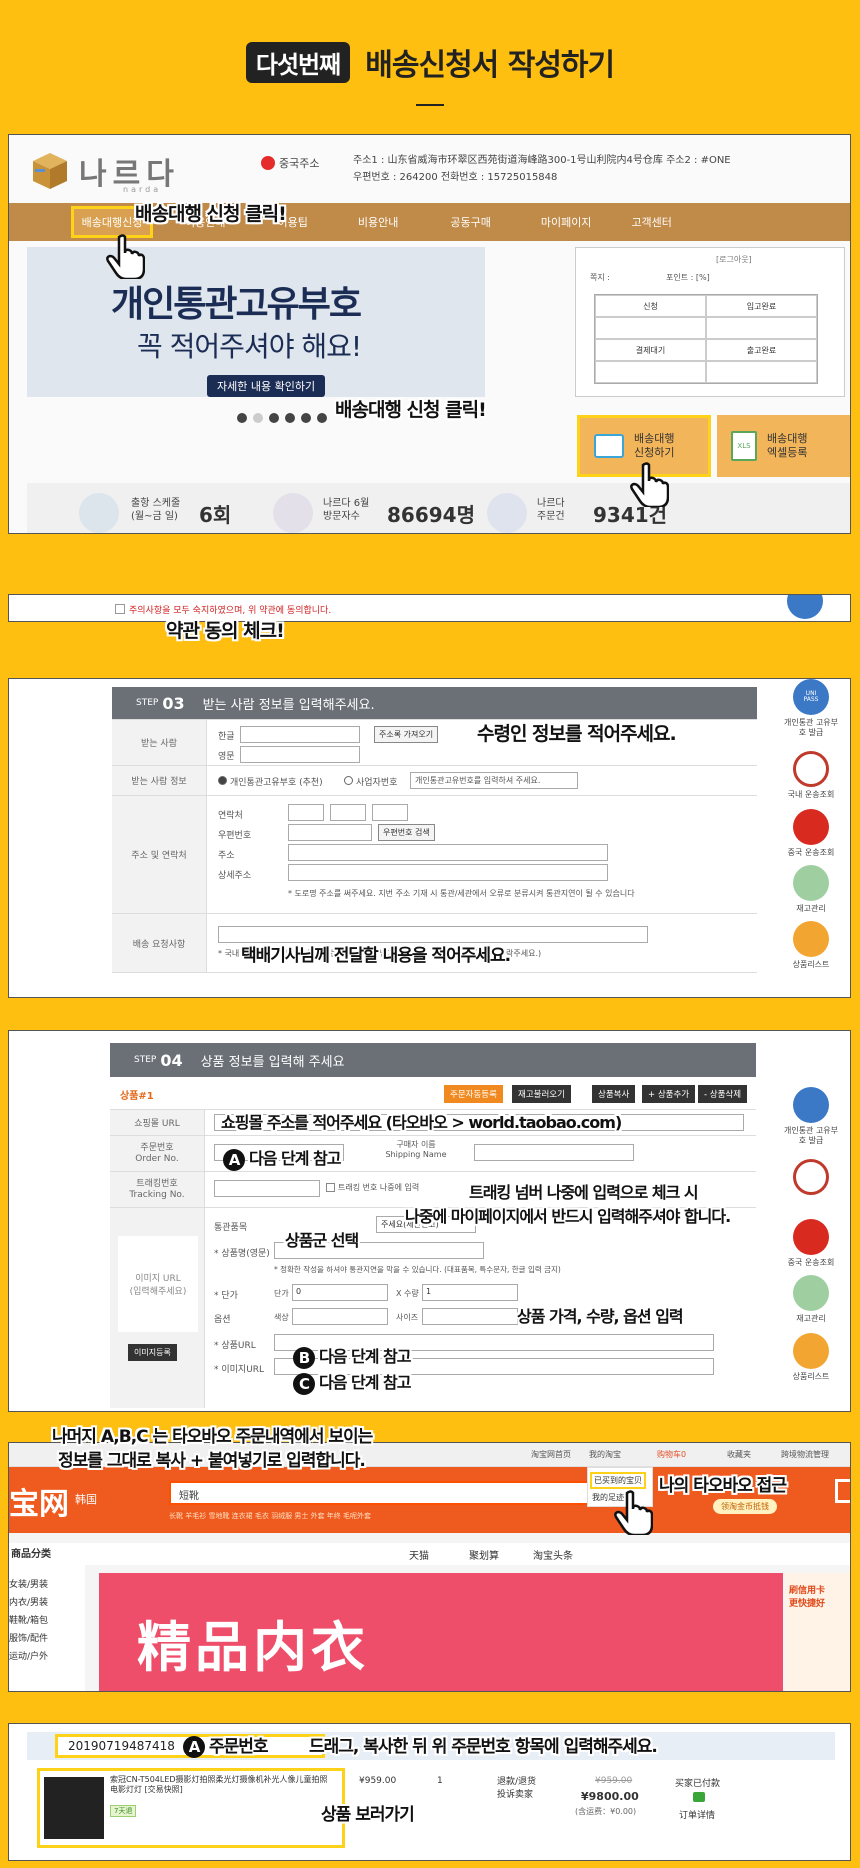 The image size is (860, 1868). I want to click on topbar-home: 淘宝网首页, so click(551, 1454).